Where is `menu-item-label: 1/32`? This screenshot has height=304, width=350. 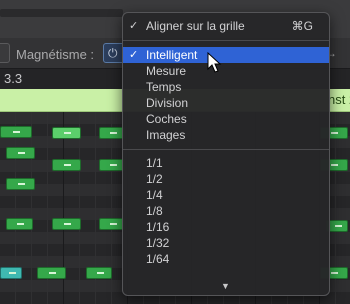 menu-item-label: 1/32 is located at coordinates (158, 243).